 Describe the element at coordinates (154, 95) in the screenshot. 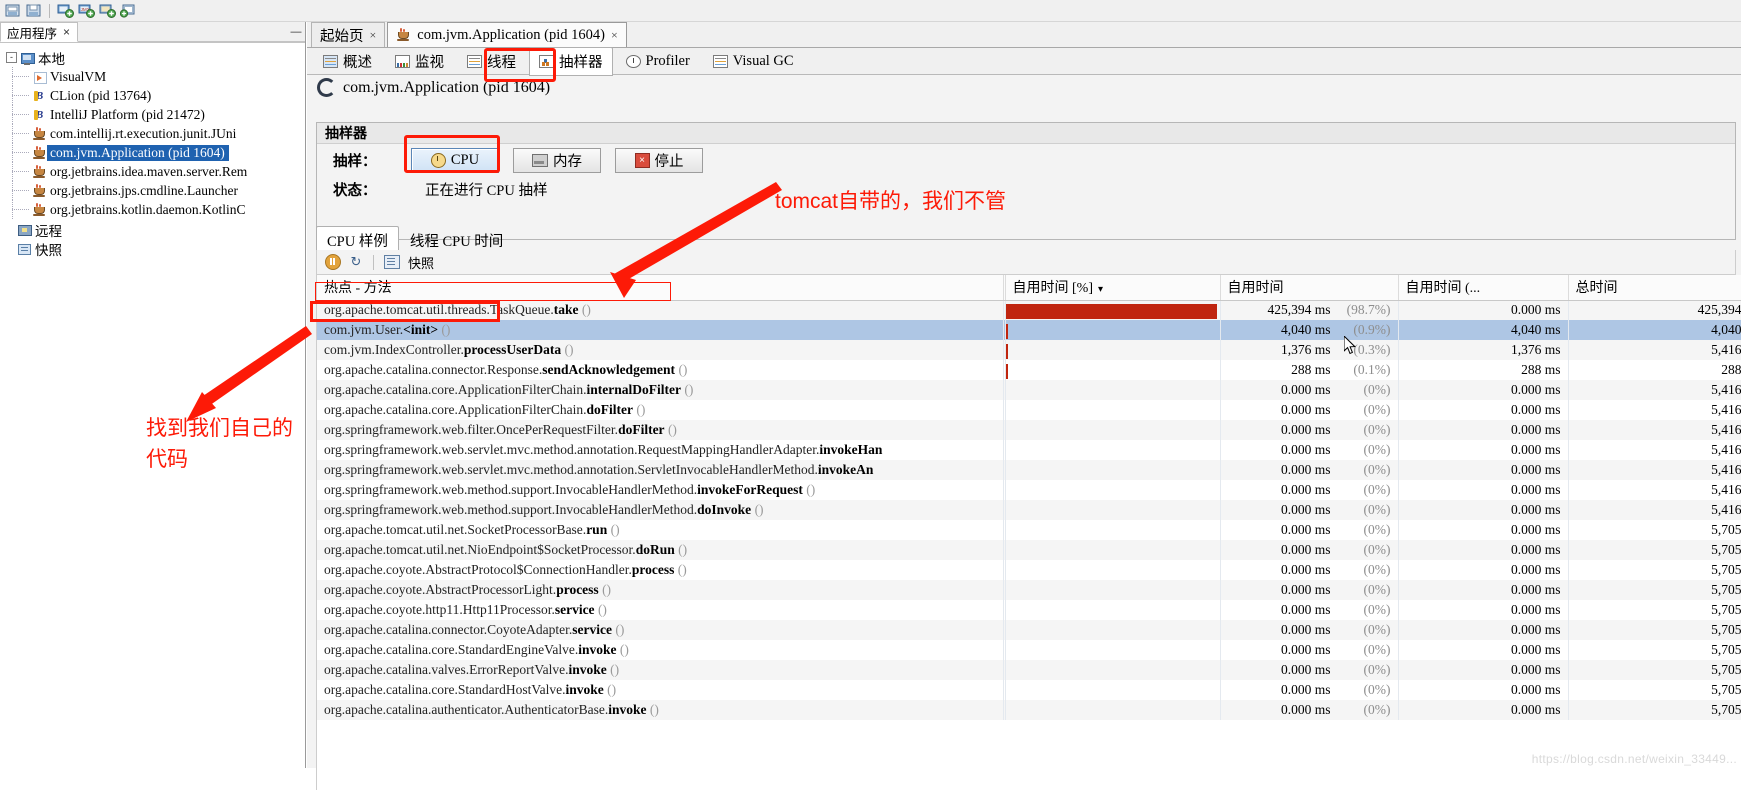

I see `tree-node-application: B CLion (pid 13764)` at that location.